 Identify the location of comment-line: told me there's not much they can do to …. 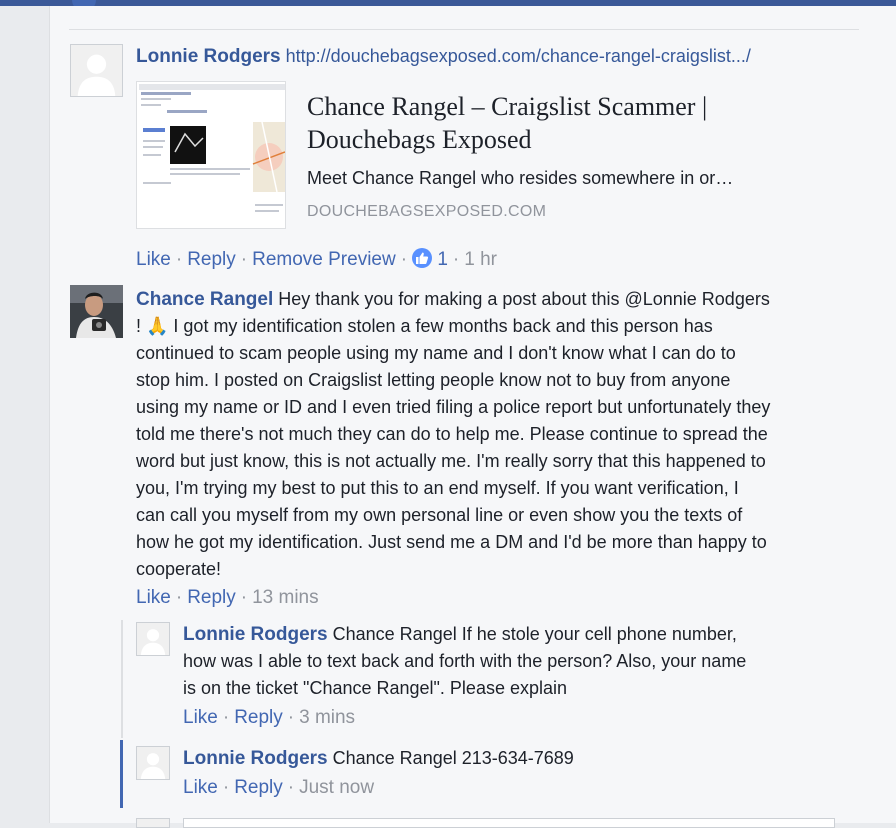
(452, 434).